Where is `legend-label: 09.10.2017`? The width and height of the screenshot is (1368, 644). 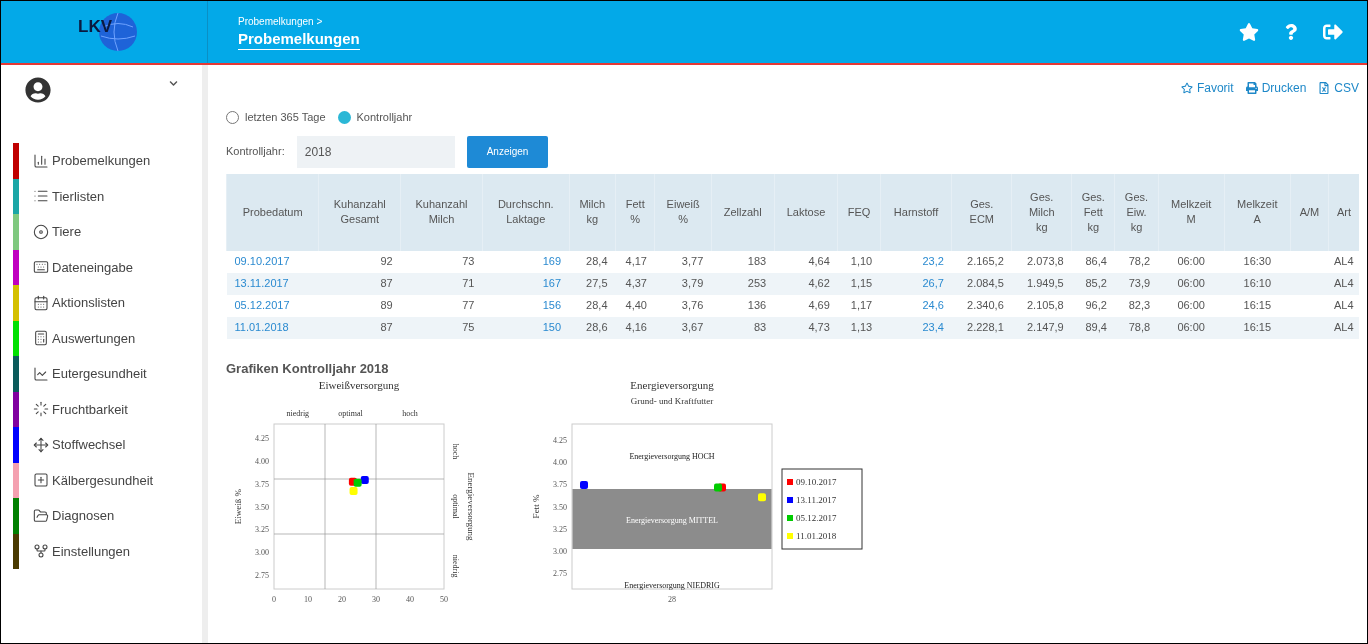 legend-label: 09.10.2017 is located at coordinates (816, 482).